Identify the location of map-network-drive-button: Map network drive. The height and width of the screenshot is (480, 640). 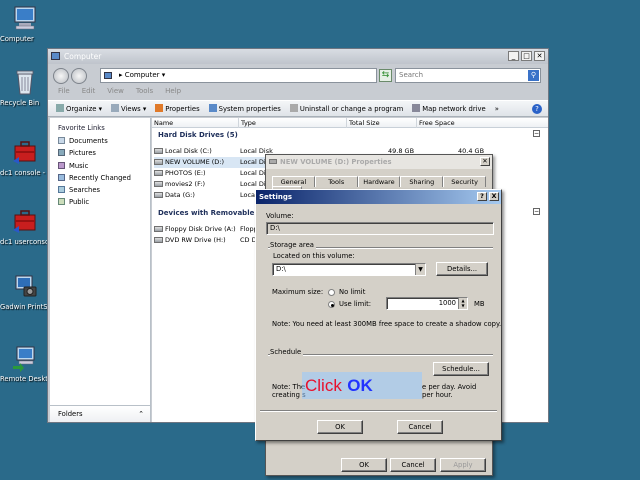
(449, 108).